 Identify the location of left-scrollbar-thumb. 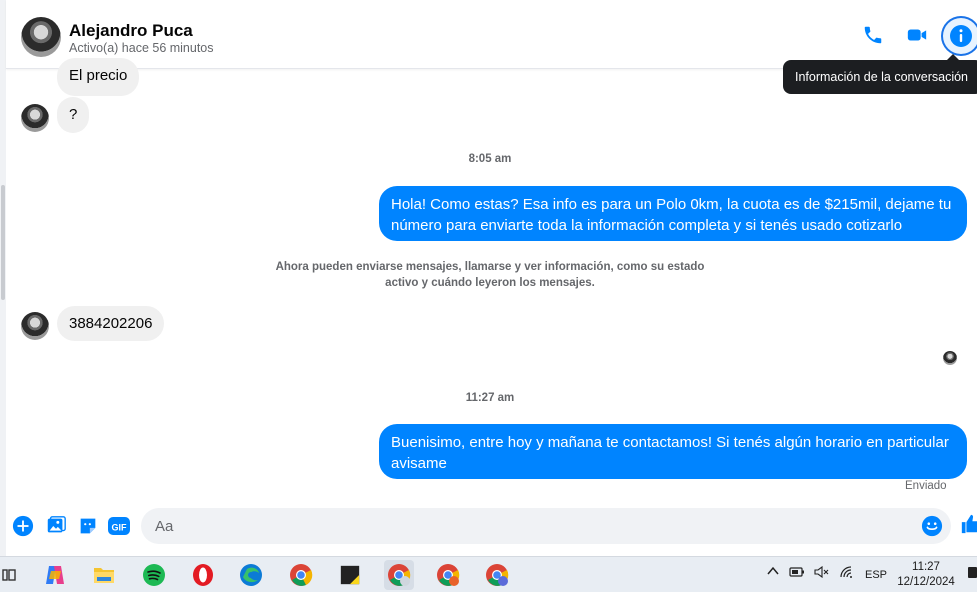
(3, 242).